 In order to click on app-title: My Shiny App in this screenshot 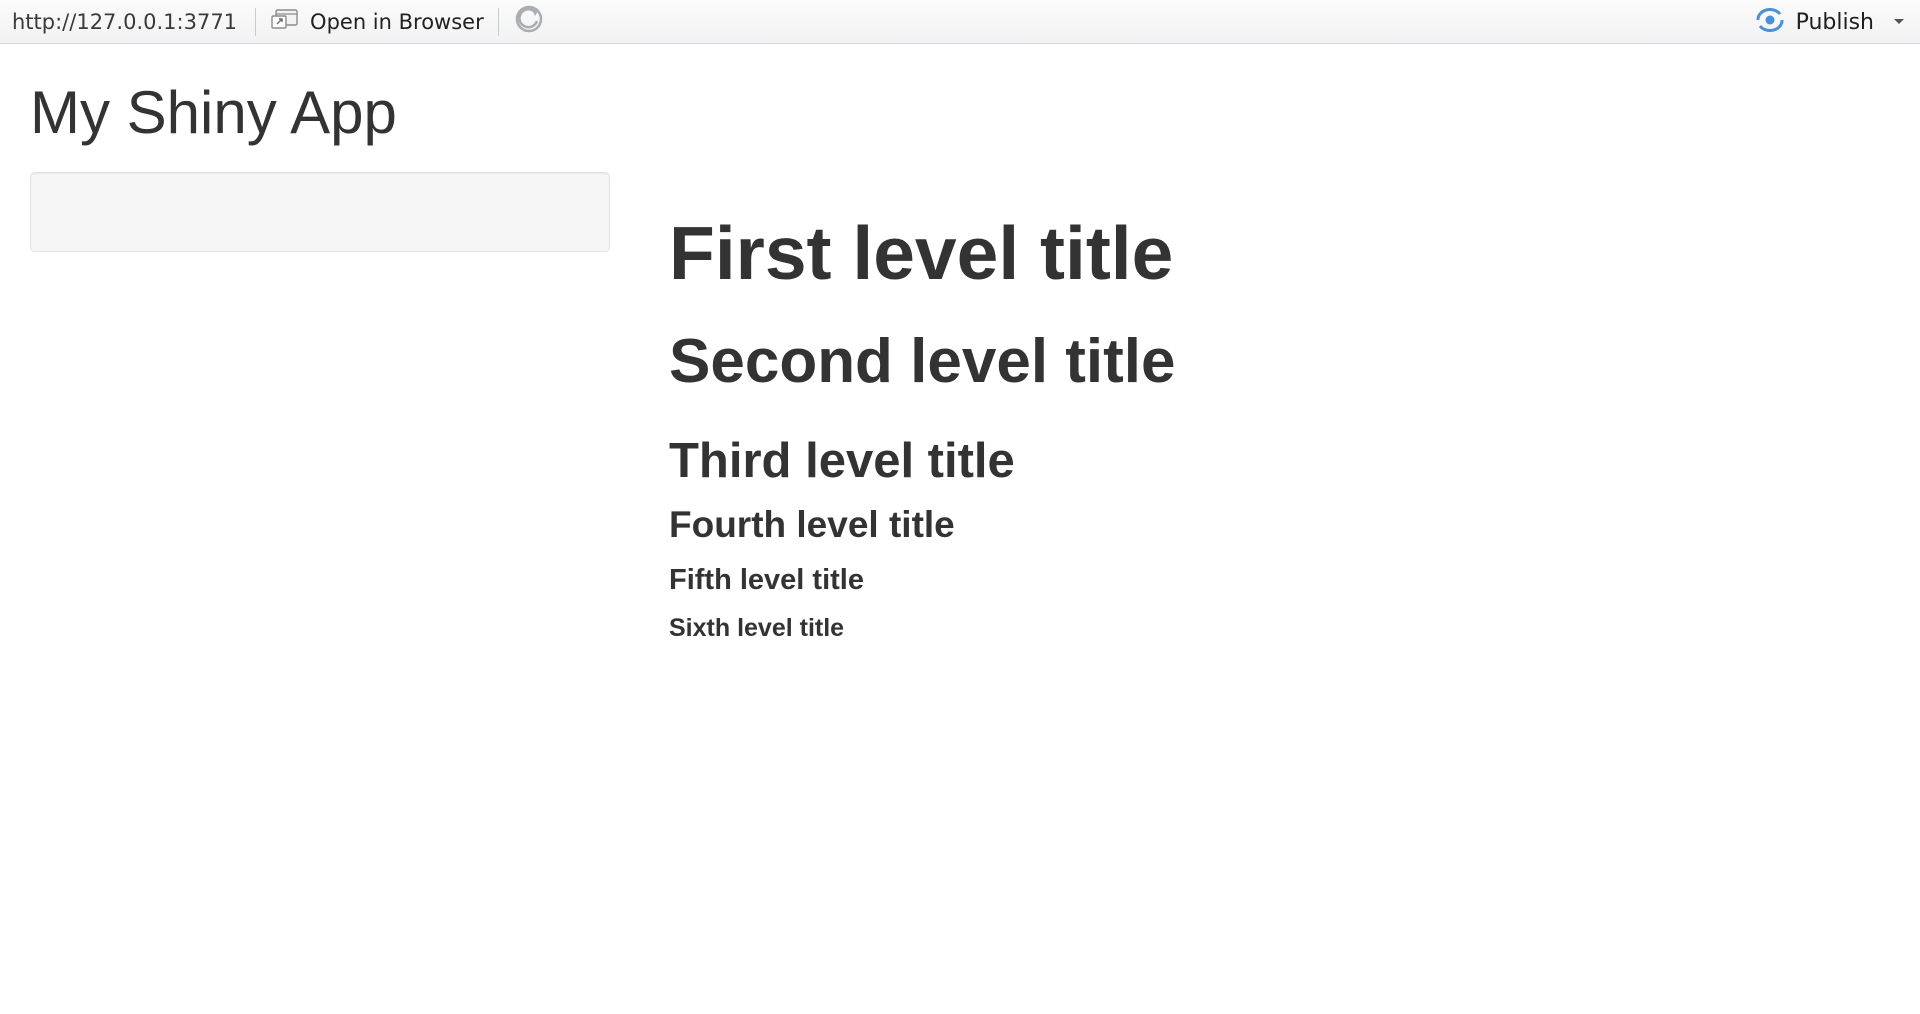, I will do `click(213, 112)`.